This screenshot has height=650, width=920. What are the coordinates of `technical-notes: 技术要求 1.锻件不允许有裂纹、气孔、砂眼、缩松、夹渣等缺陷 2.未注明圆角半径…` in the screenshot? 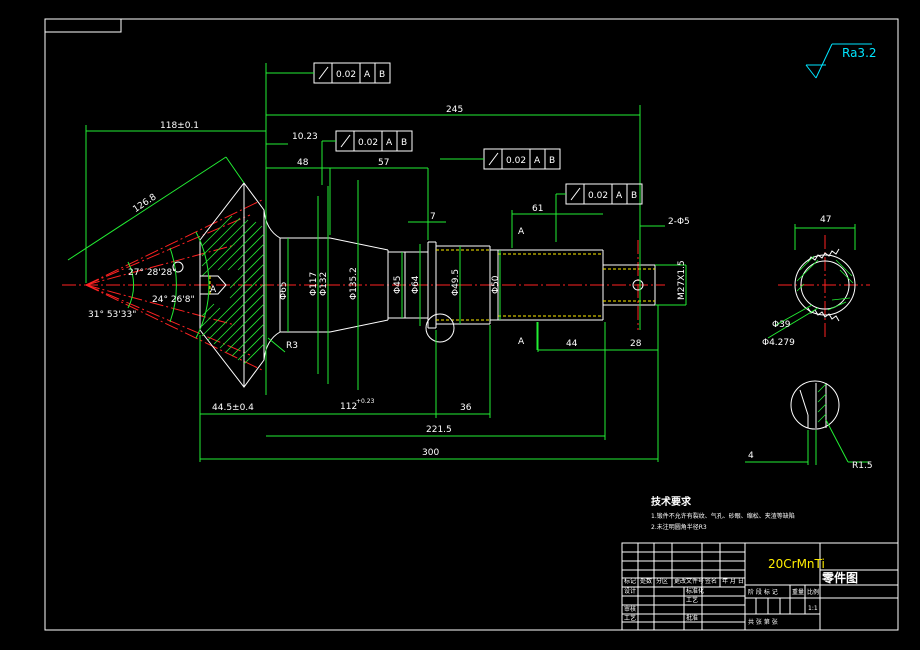 It's located at (723, 513).